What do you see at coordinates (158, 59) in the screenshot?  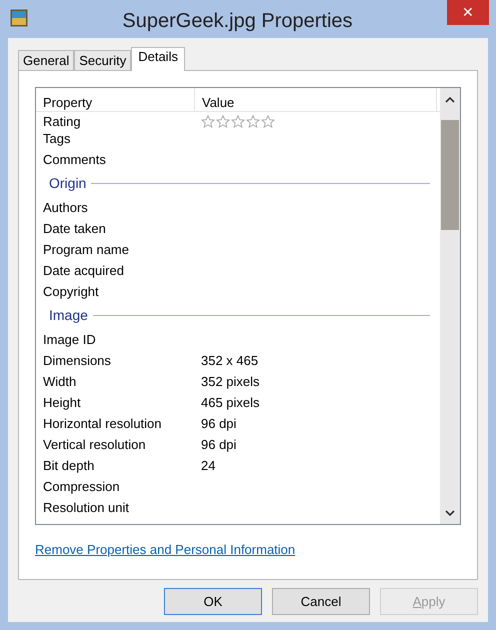 I see `tab: Details` at bounding box center [158, 59].